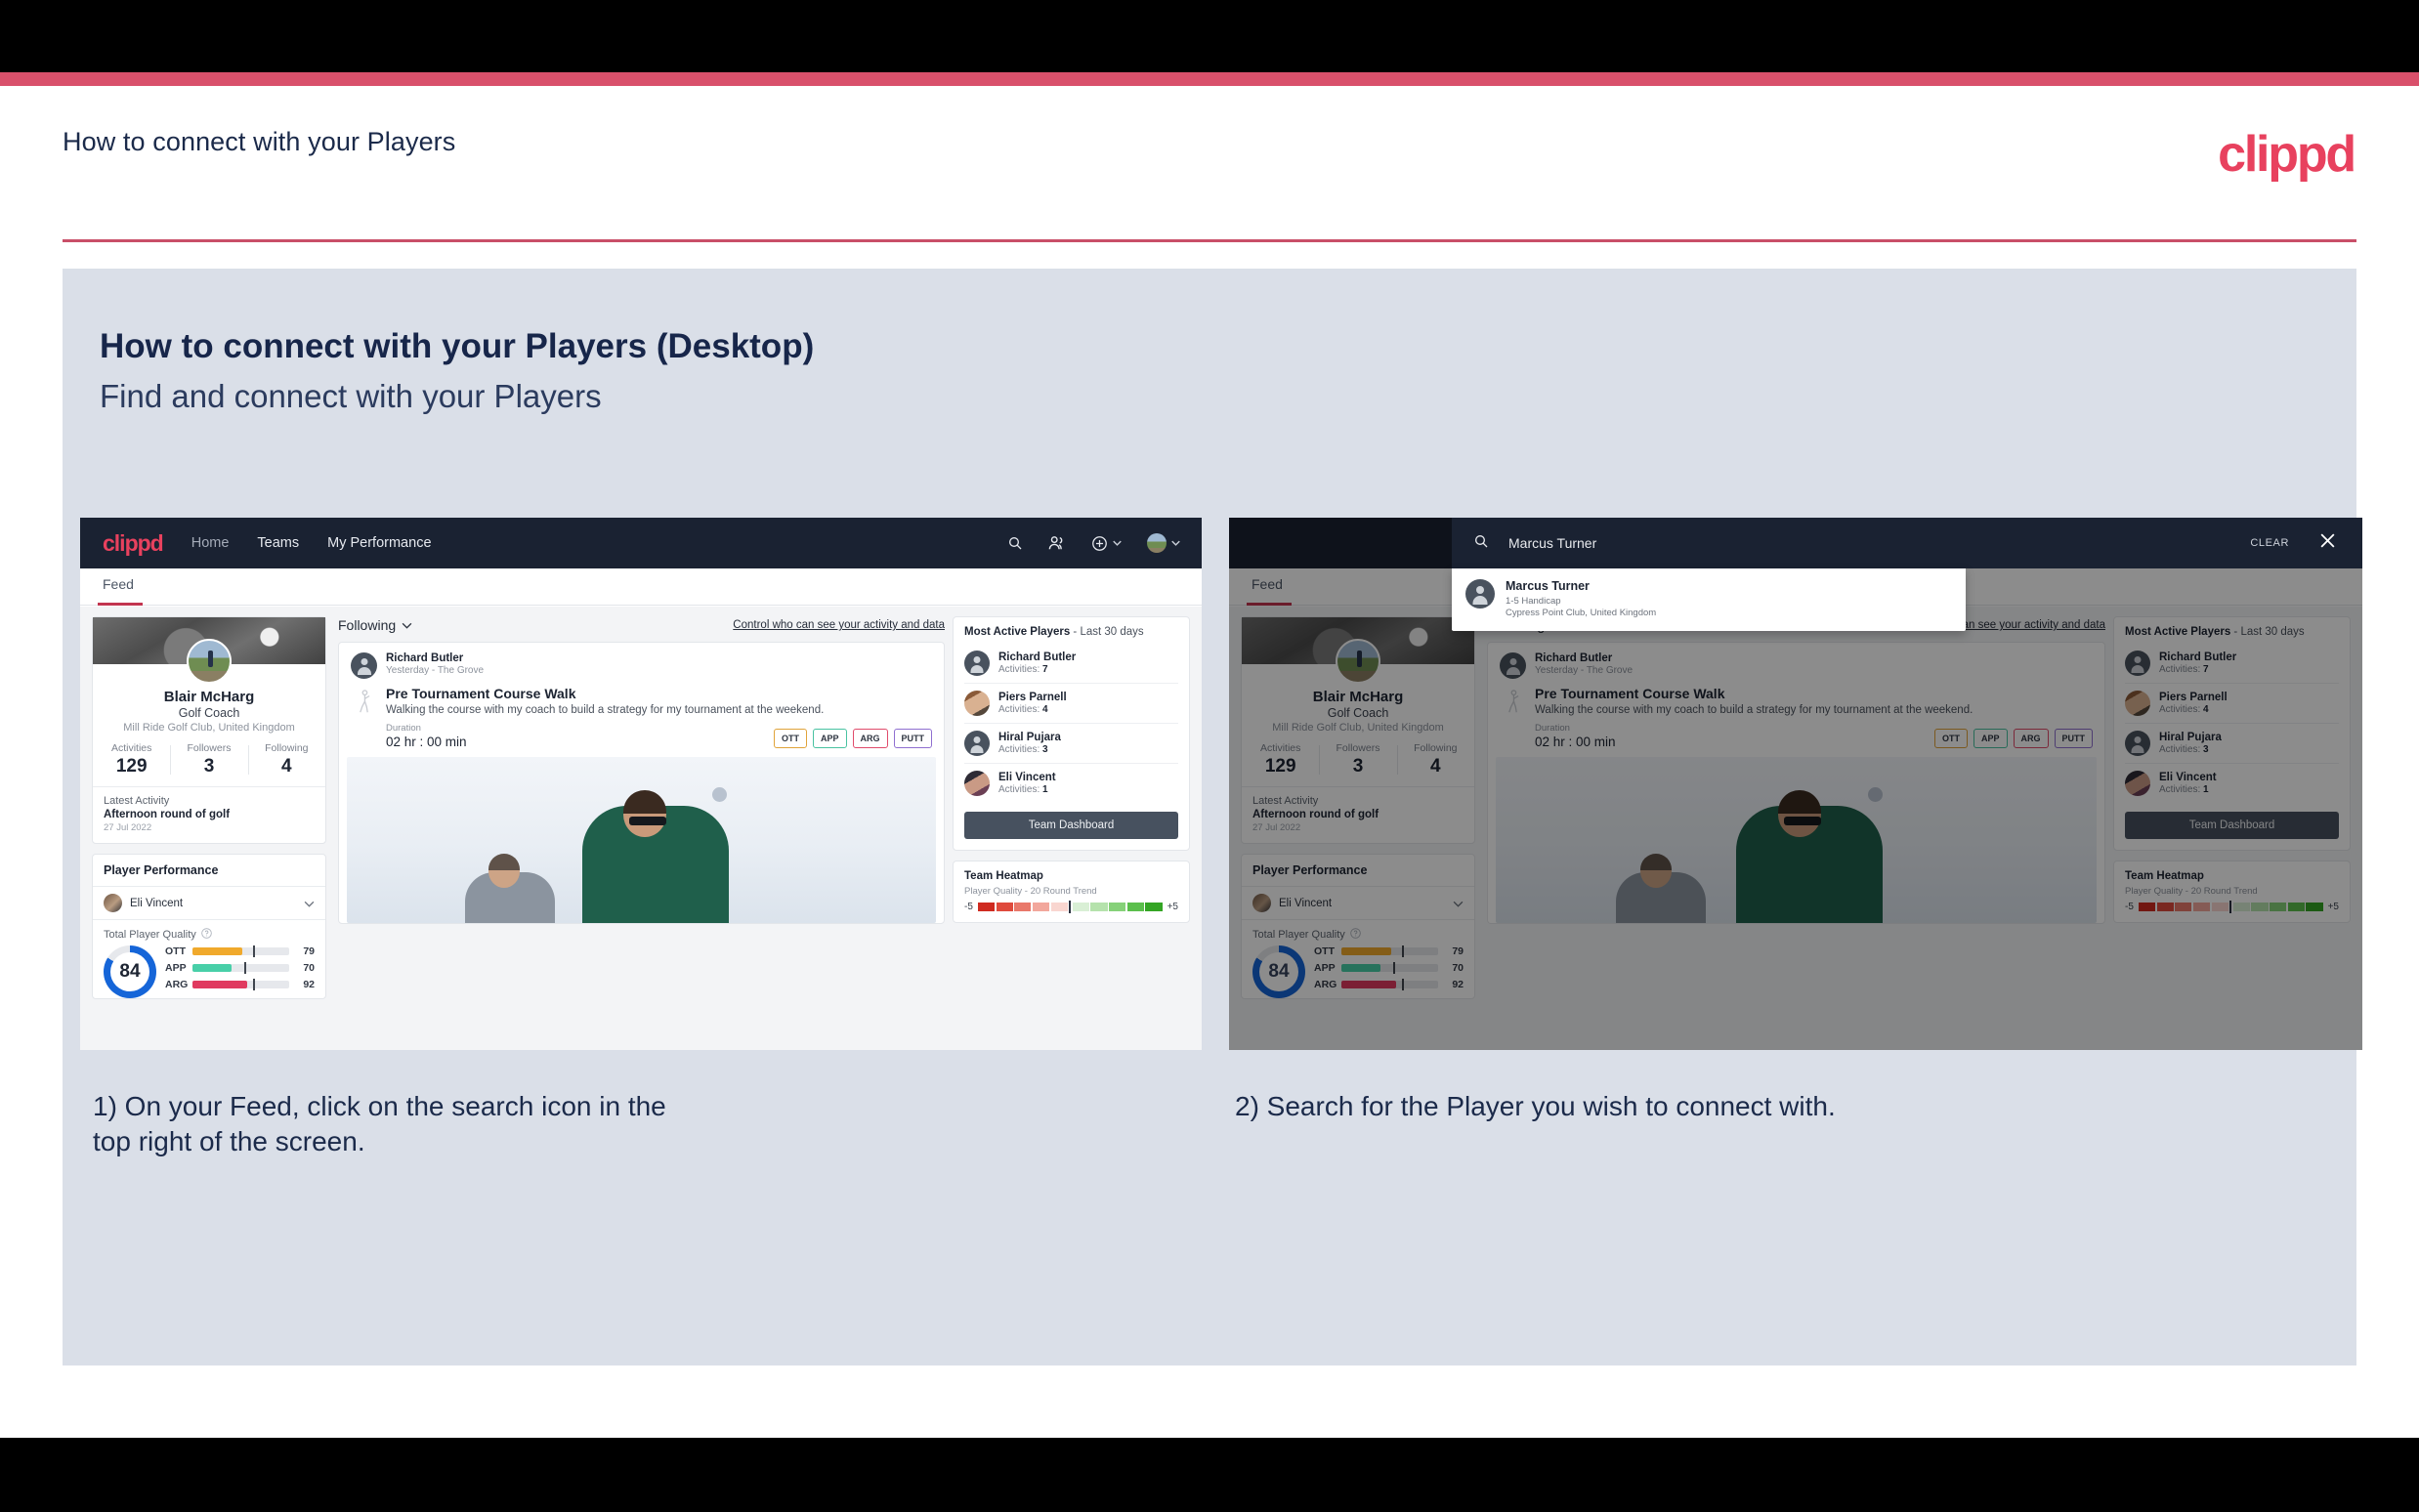  I want to click on search-result-name: Marcus Turner, so click(1548, 586).